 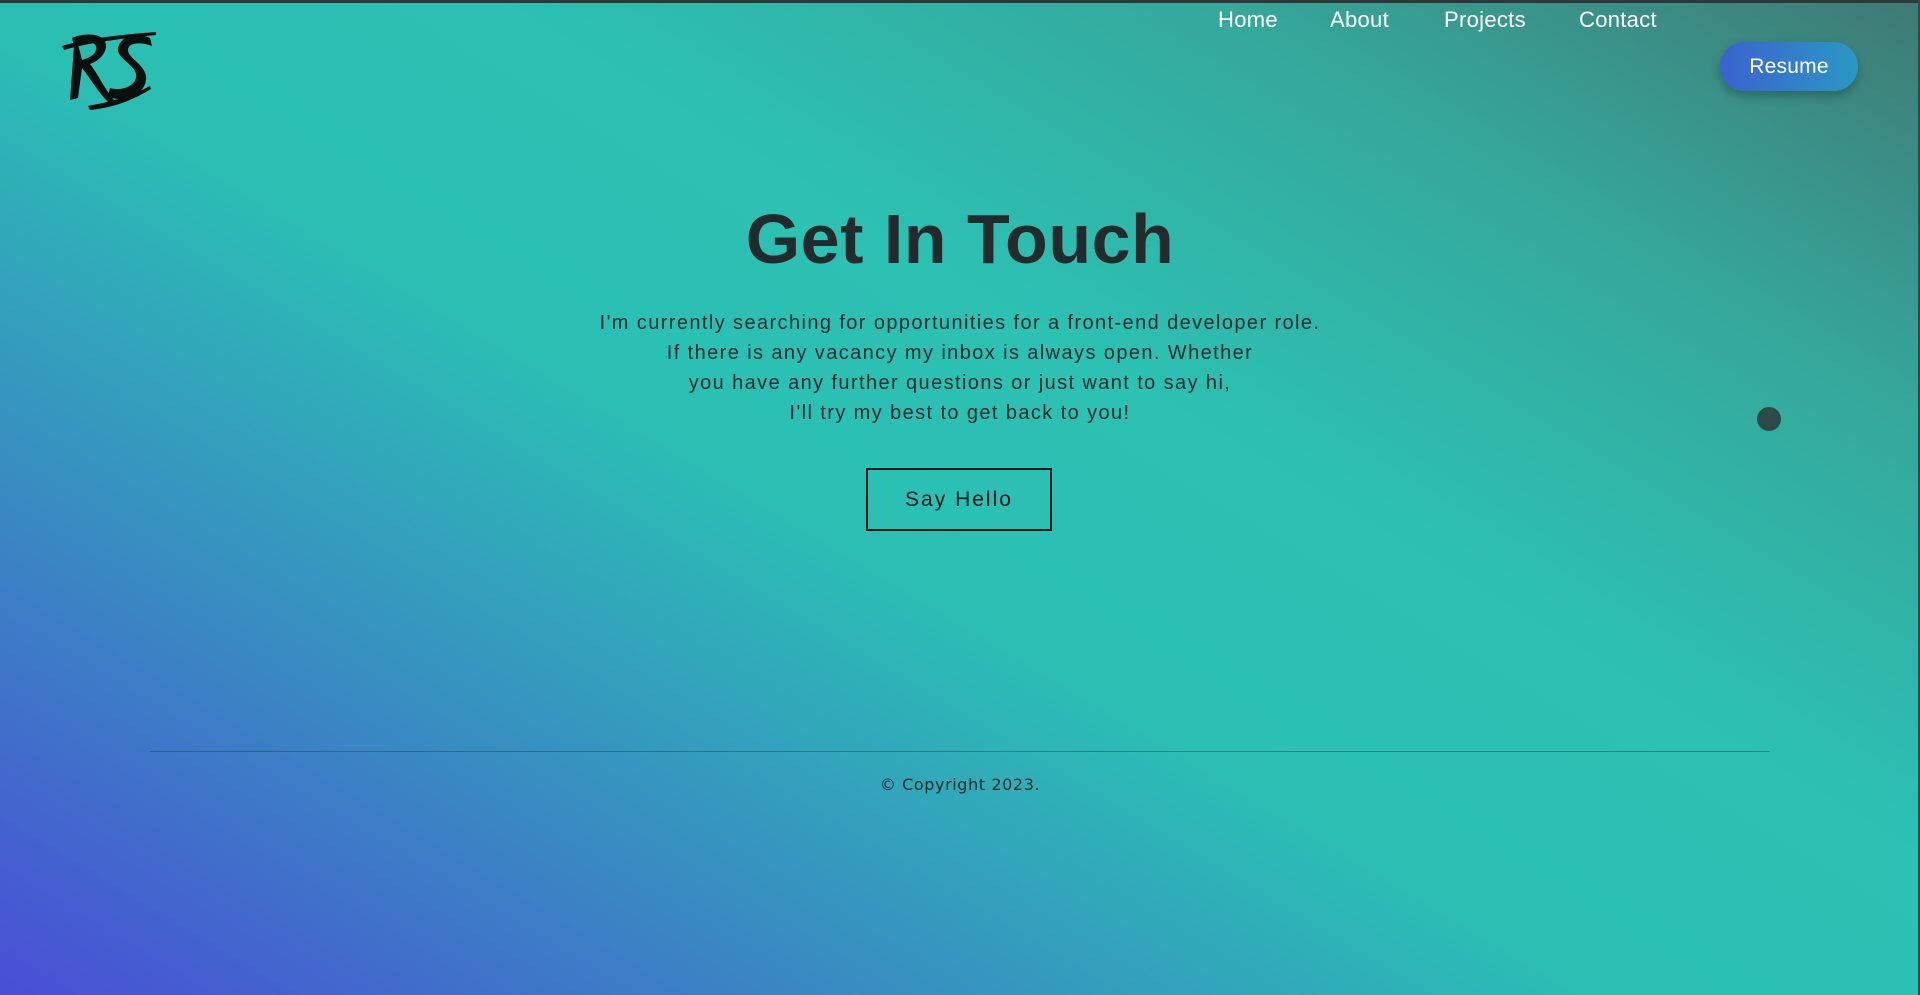 I want to click on footer-divider, so click(x=960, y=751).